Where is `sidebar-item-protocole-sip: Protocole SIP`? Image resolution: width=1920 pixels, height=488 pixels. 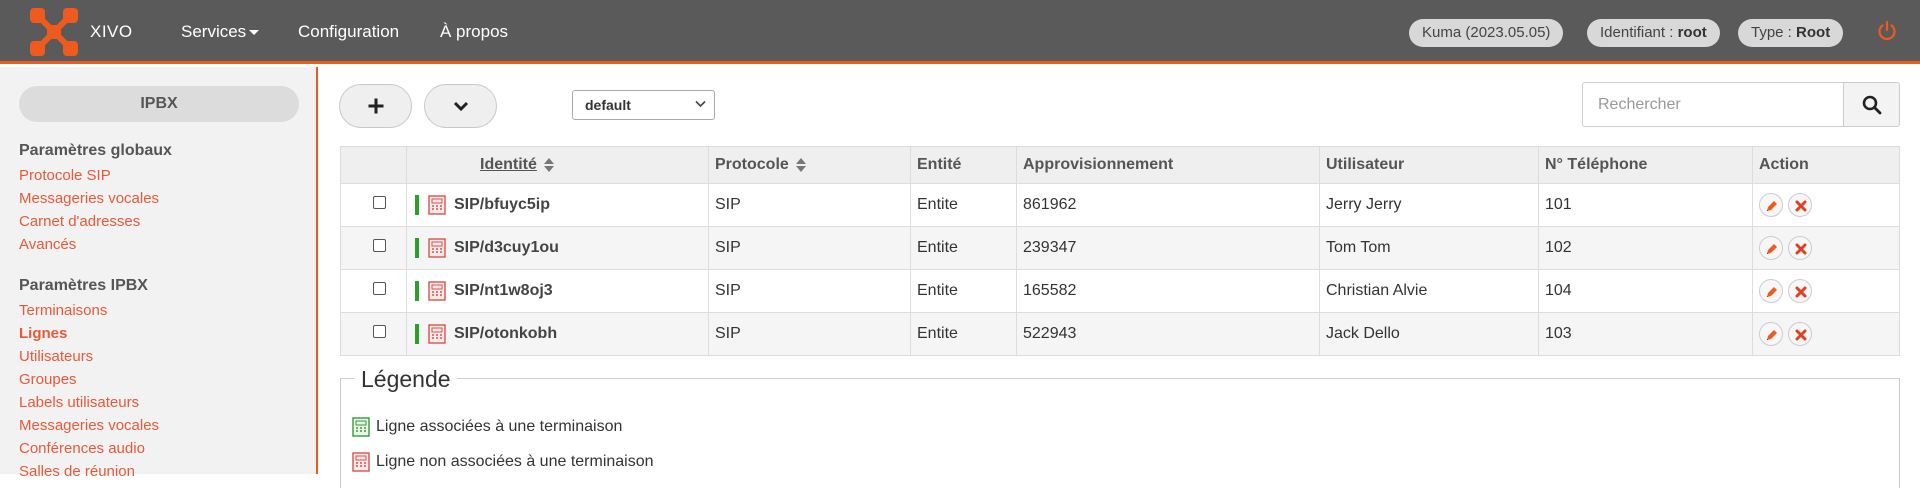
sidebar-item-protocole-sip: Protocole SIP is located at coordinates (65, 175).